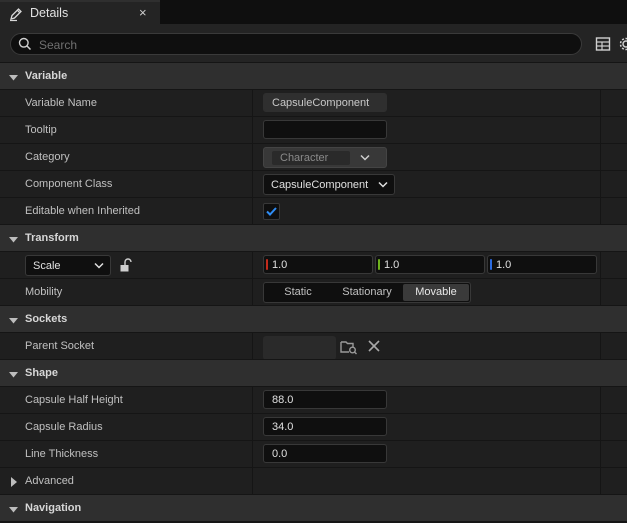  I want to click on line-thickness-field: 0.0, so click(325, 453).